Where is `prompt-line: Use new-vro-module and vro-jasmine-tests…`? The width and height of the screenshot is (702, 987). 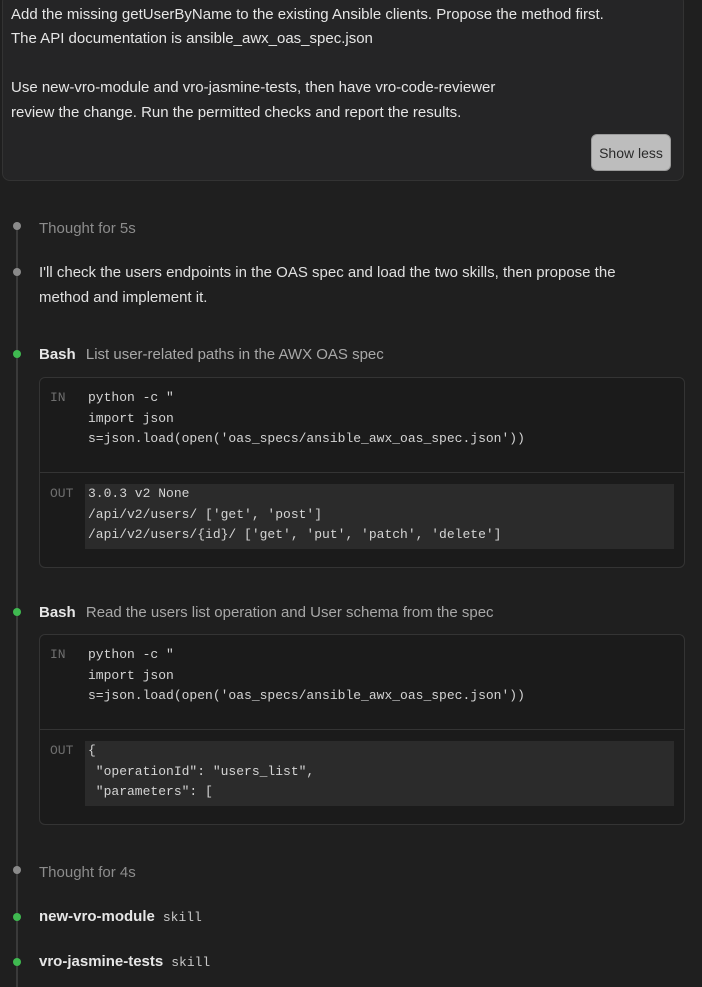 prompt-line: Use new-vro-module and vro-jasmine-tests… is located at coordinates (253, 87).